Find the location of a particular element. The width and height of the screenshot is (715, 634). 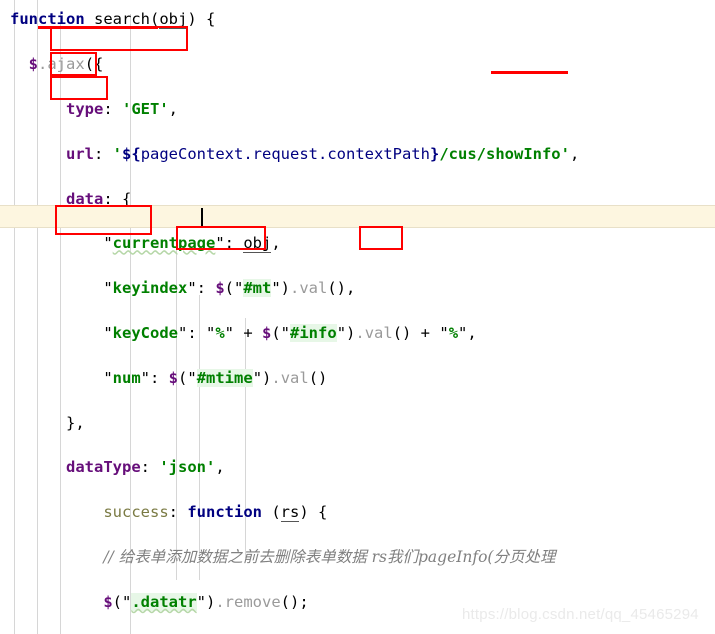

code-line: dataType: 'json', is located at coordinates (145, 467).